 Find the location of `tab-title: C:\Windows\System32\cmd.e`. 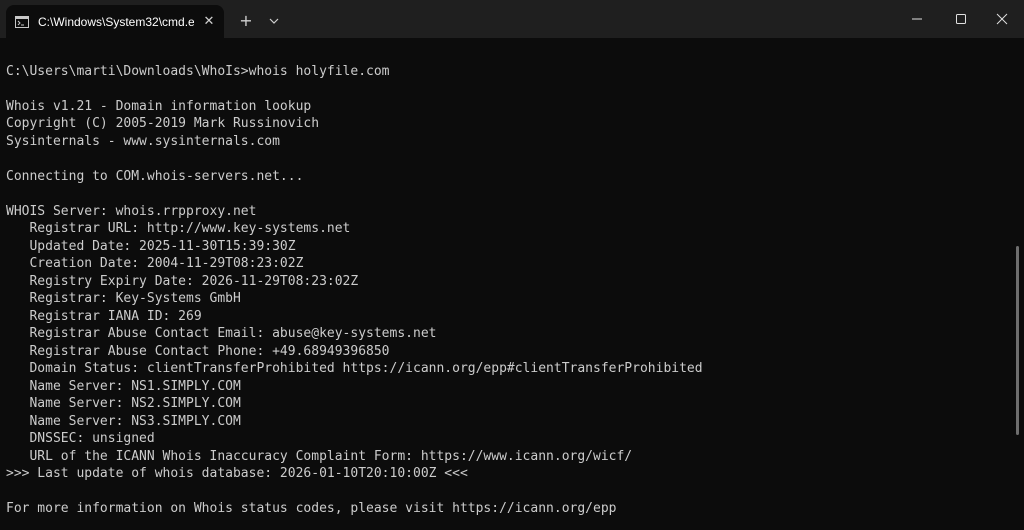

tab-title: C:\Windows\System32\cmd.e is located at coordinates (116, 22).